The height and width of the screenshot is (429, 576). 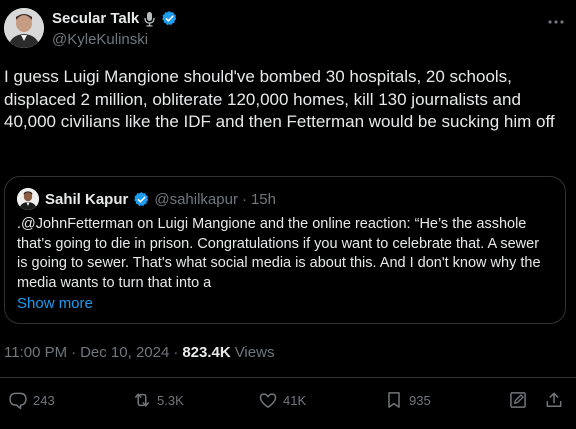 What do you see at coordinates (286, 29) in the screenshot?
I see `tweet-header: Secular Talk @KyleKulinski` at bounding box center [286, 29].